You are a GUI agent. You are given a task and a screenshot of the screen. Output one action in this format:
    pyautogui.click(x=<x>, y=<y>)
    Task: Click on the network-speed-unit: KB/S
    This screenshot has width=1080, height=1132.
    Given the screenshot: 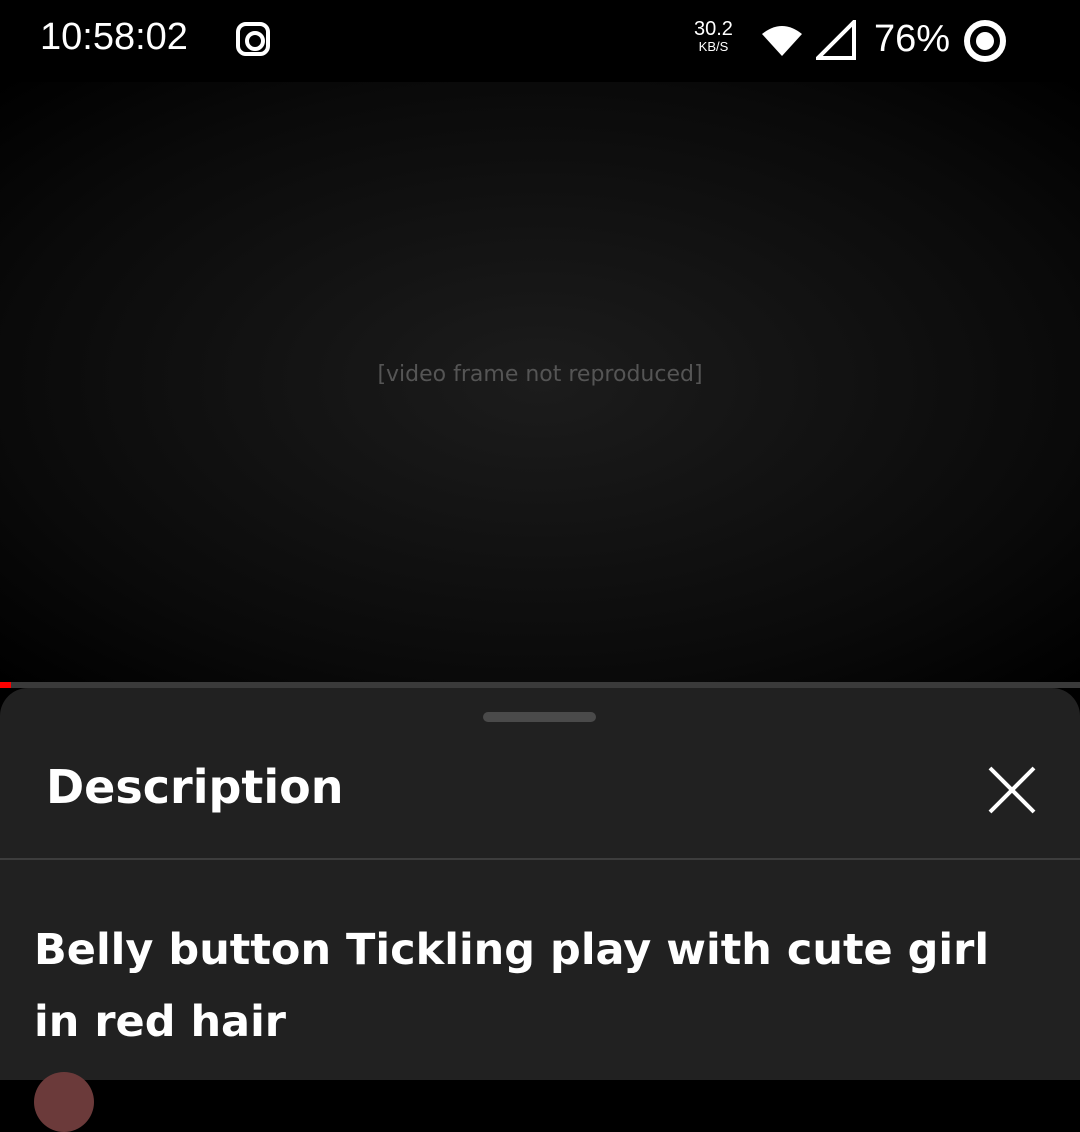 What is the action you would take?
    pyautogui.click(x=713, y=46)
    